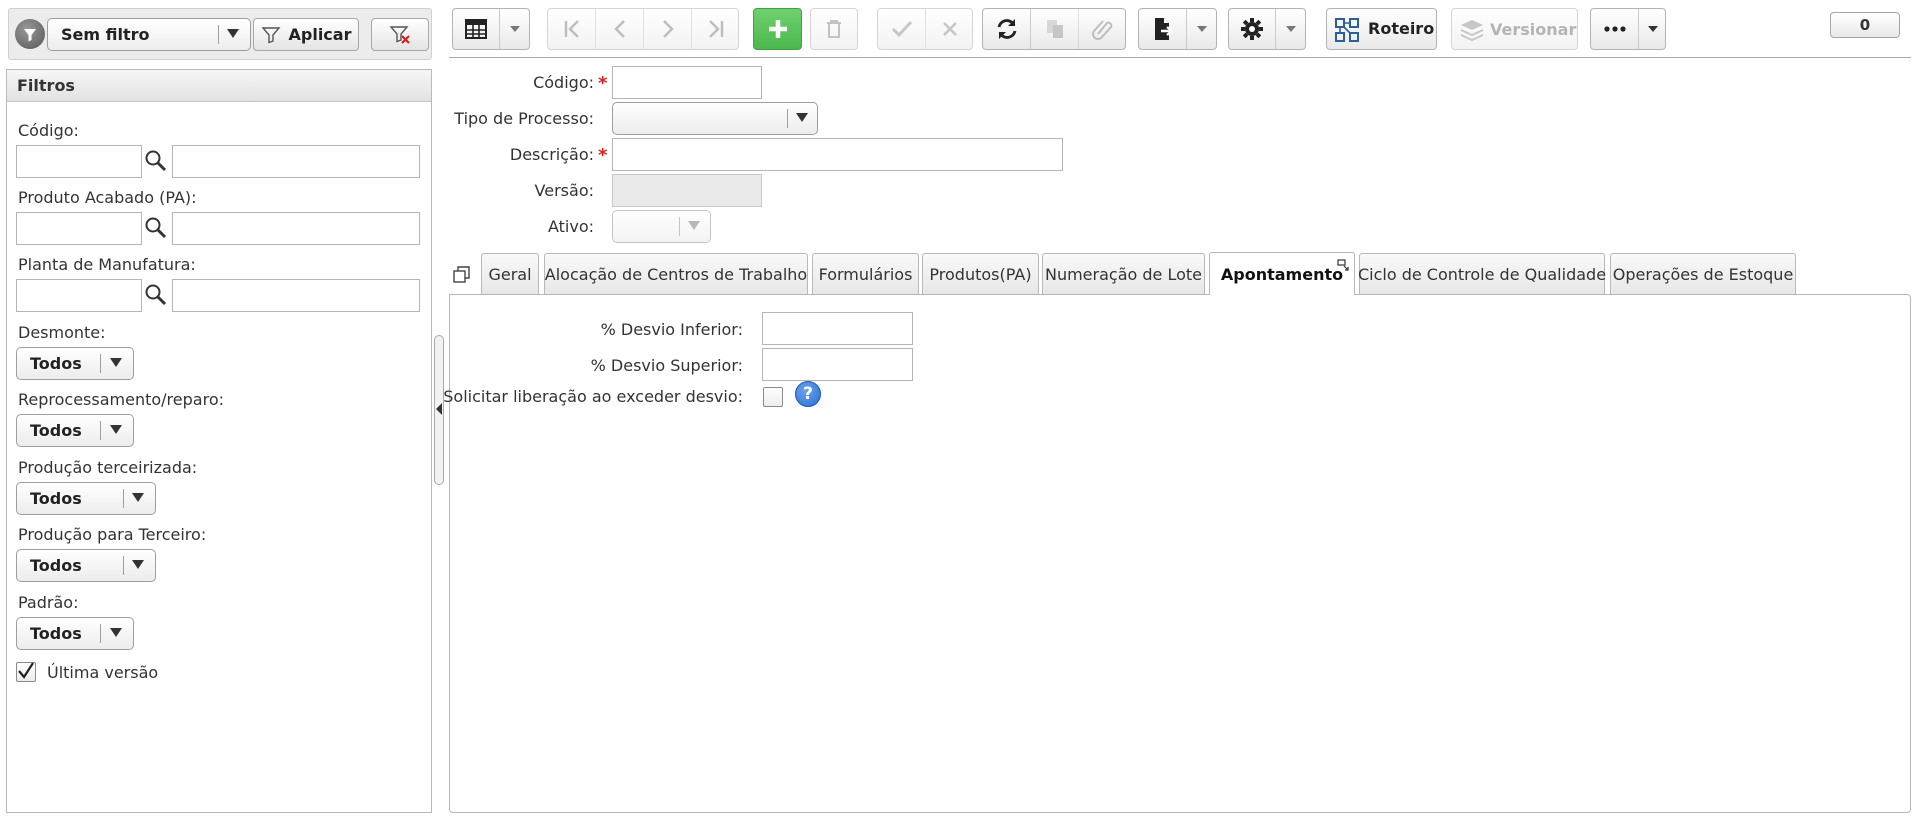 The image size is (1917, 818). What do you see at coordinates (570, 226) in the screenshot?
I see `ativo-label: Ativo:` at bounding box center [570, 226].